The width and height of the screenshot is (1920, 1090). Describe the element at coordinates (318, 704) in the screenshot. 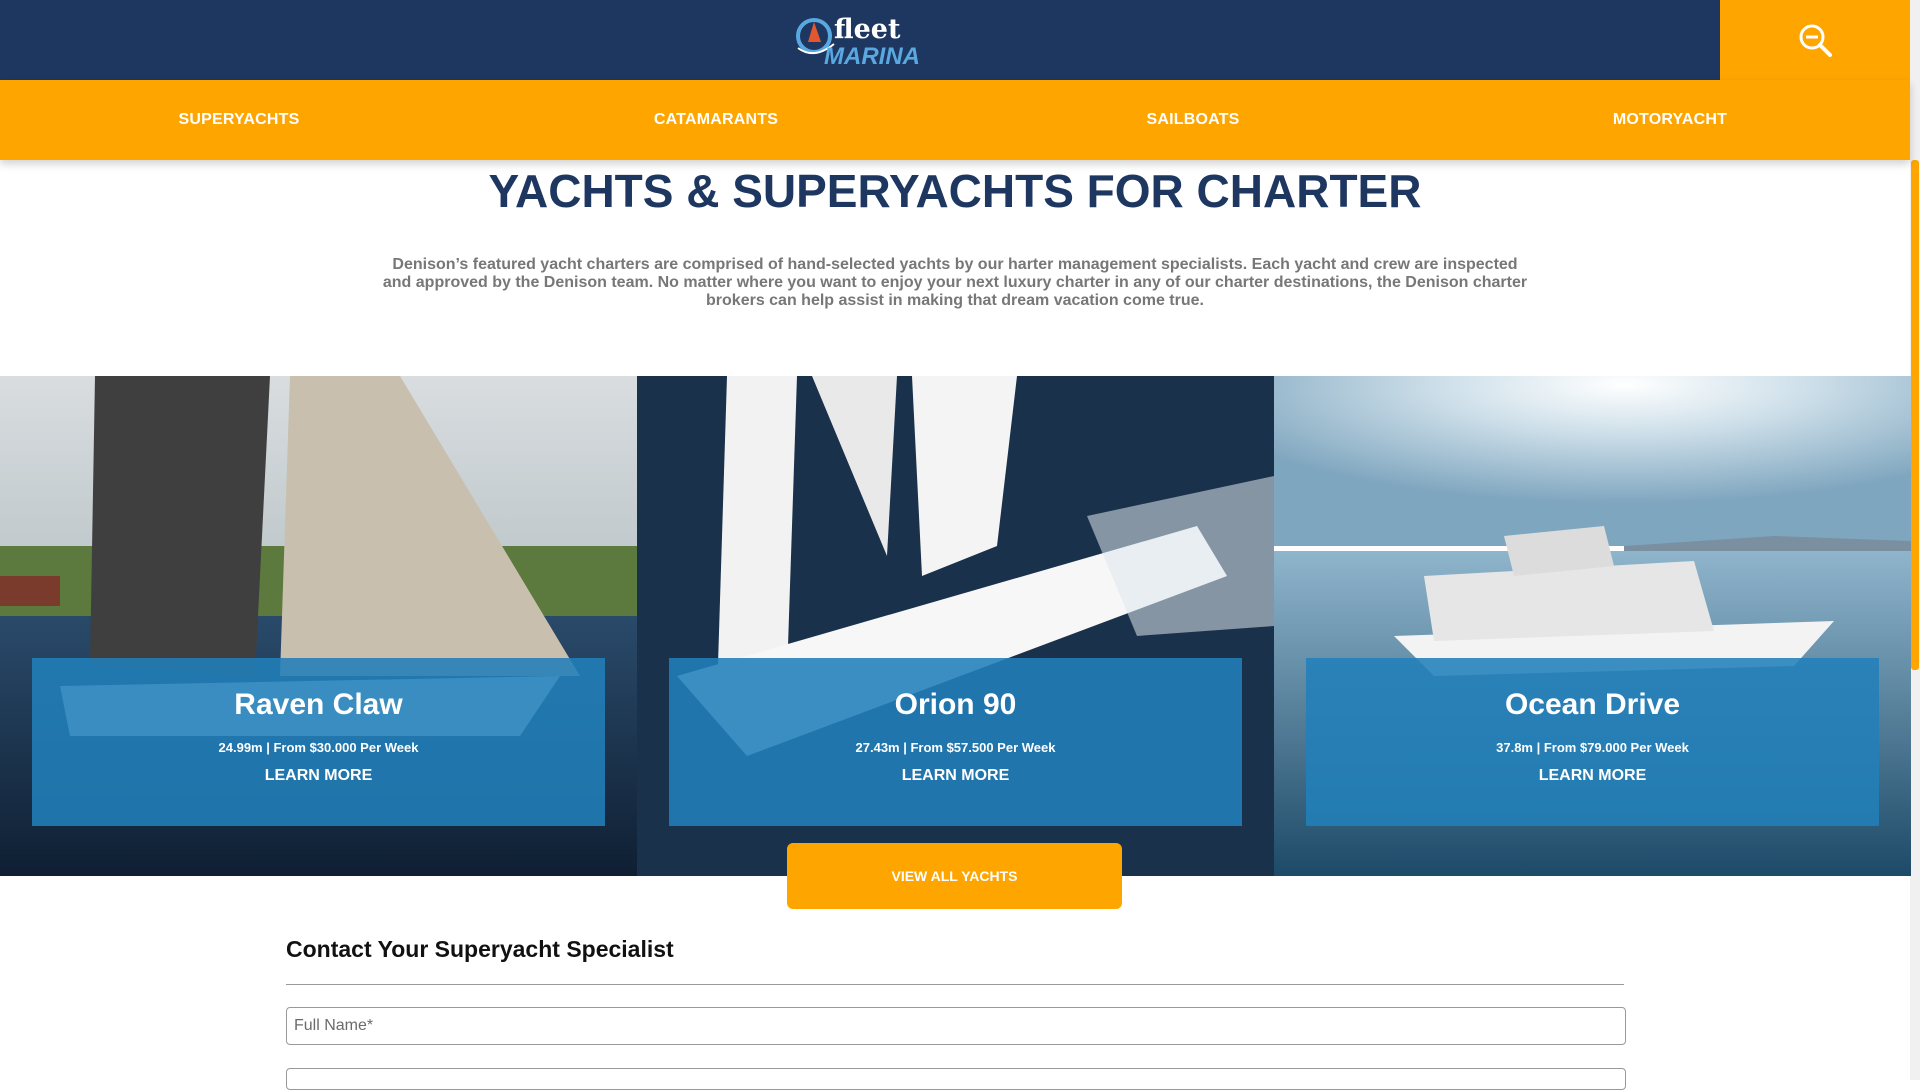

I see `yacht-name: Raven Claw` at that location.